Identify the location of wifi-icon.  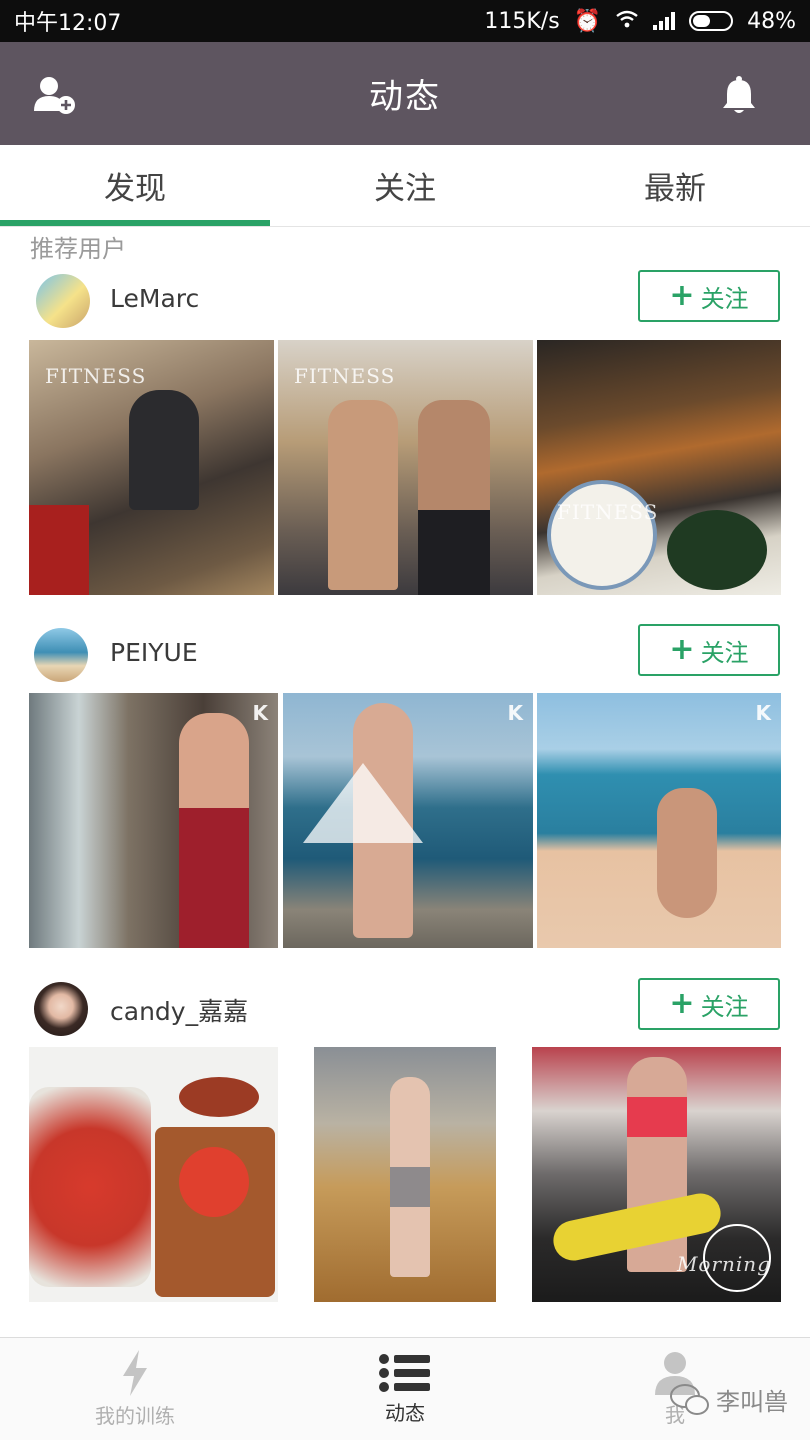
(627, 21).